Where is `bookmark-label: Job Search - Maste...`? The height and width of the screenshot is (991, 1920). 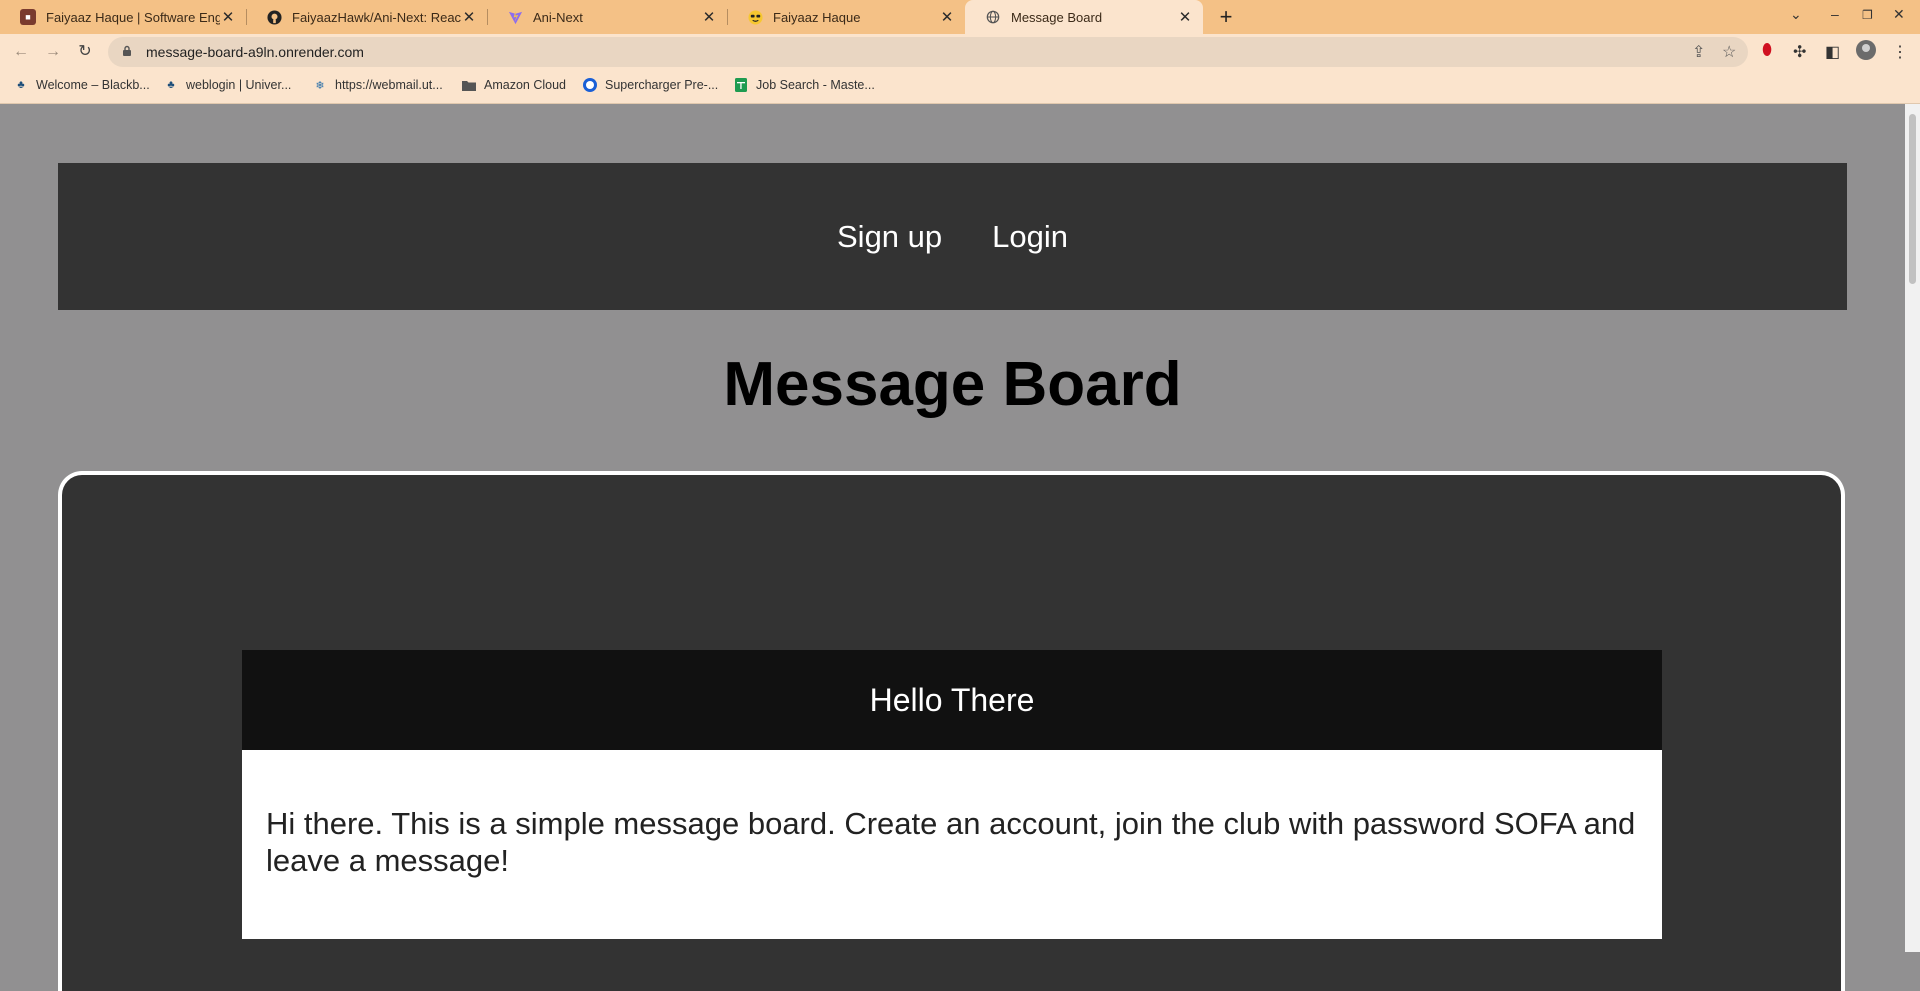
bookmark-label: Job Search - Maste... is located at coordinates (815, 85).